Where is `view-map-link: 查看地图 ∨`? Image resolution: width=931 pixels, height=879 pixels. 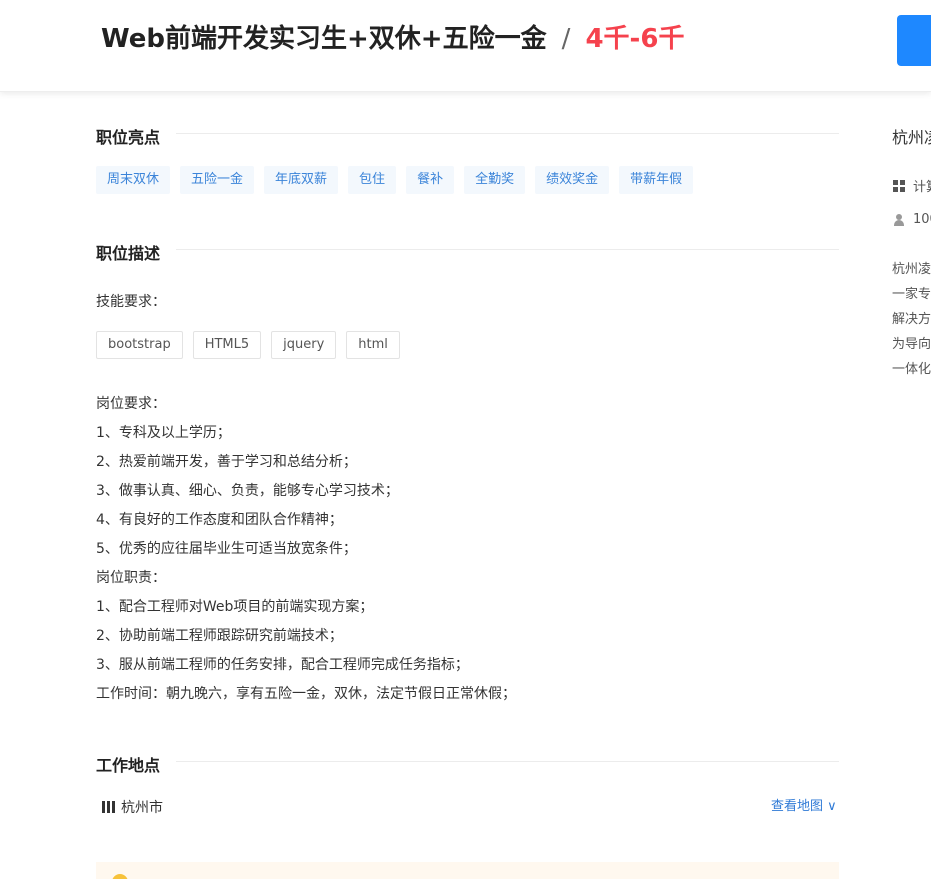
view-map-link: 查看地图 ∨ is located at coordinates (804, 804).